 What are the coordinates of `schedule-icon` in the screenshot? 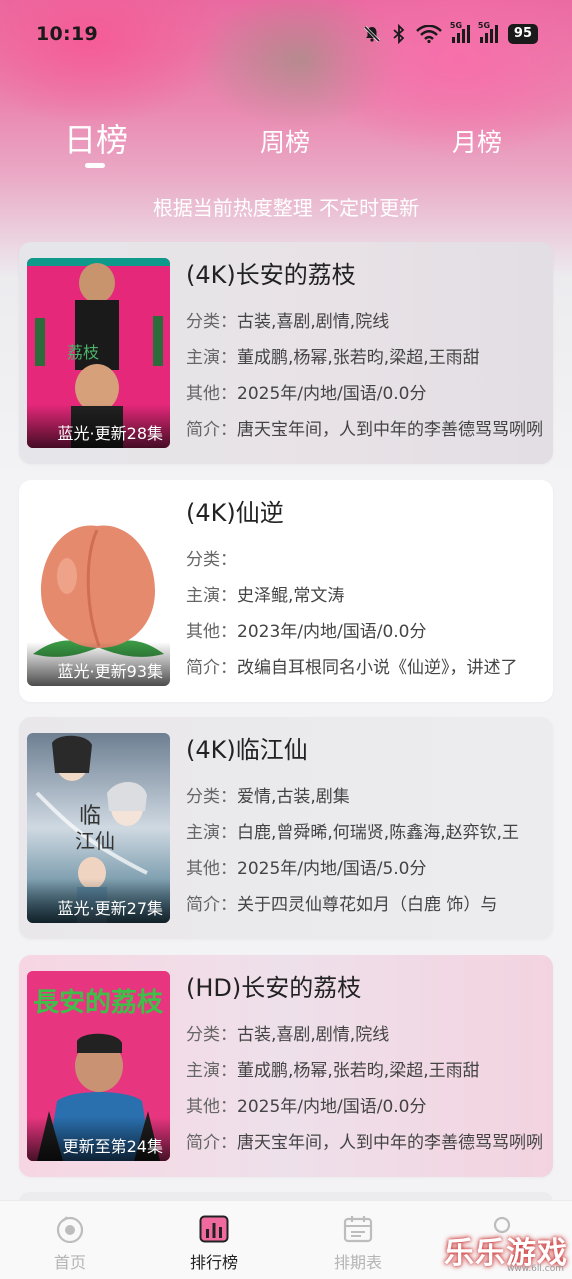 It's located at (358, 1229).